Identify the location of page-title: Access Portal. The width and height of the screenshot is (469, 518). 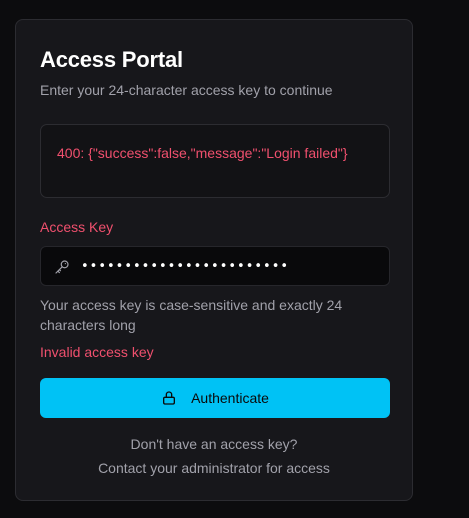
(111, 59).